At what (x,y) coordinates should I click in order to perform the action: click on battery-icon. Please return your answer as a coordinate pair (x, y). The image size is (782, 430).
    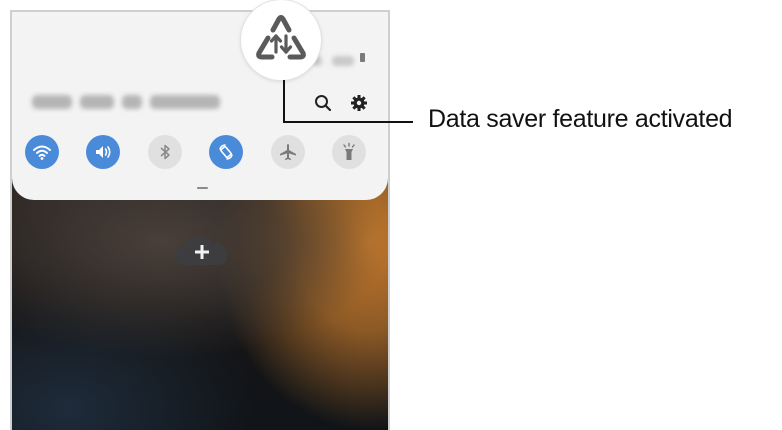
    Looking at the image, I should click on (362, 57).